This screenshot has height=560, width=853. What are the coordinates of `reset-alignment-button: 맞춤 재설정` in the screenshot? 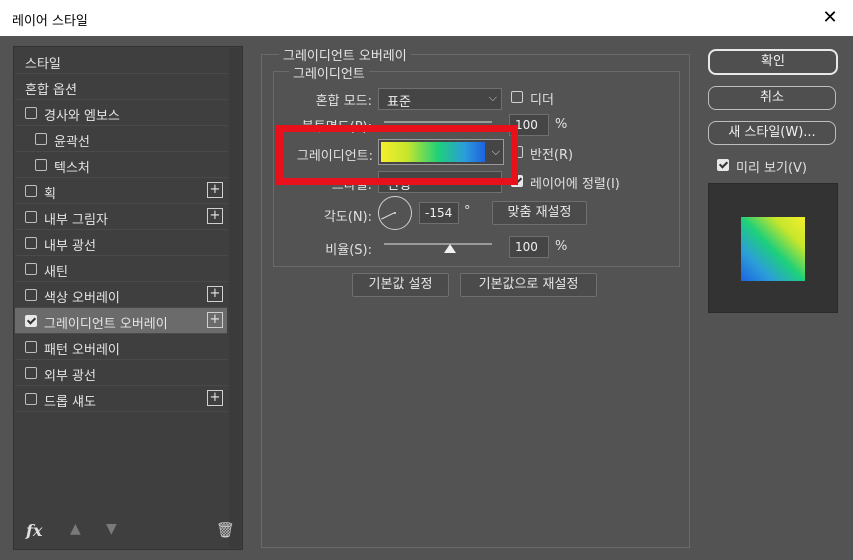 It's located at (539, 213).